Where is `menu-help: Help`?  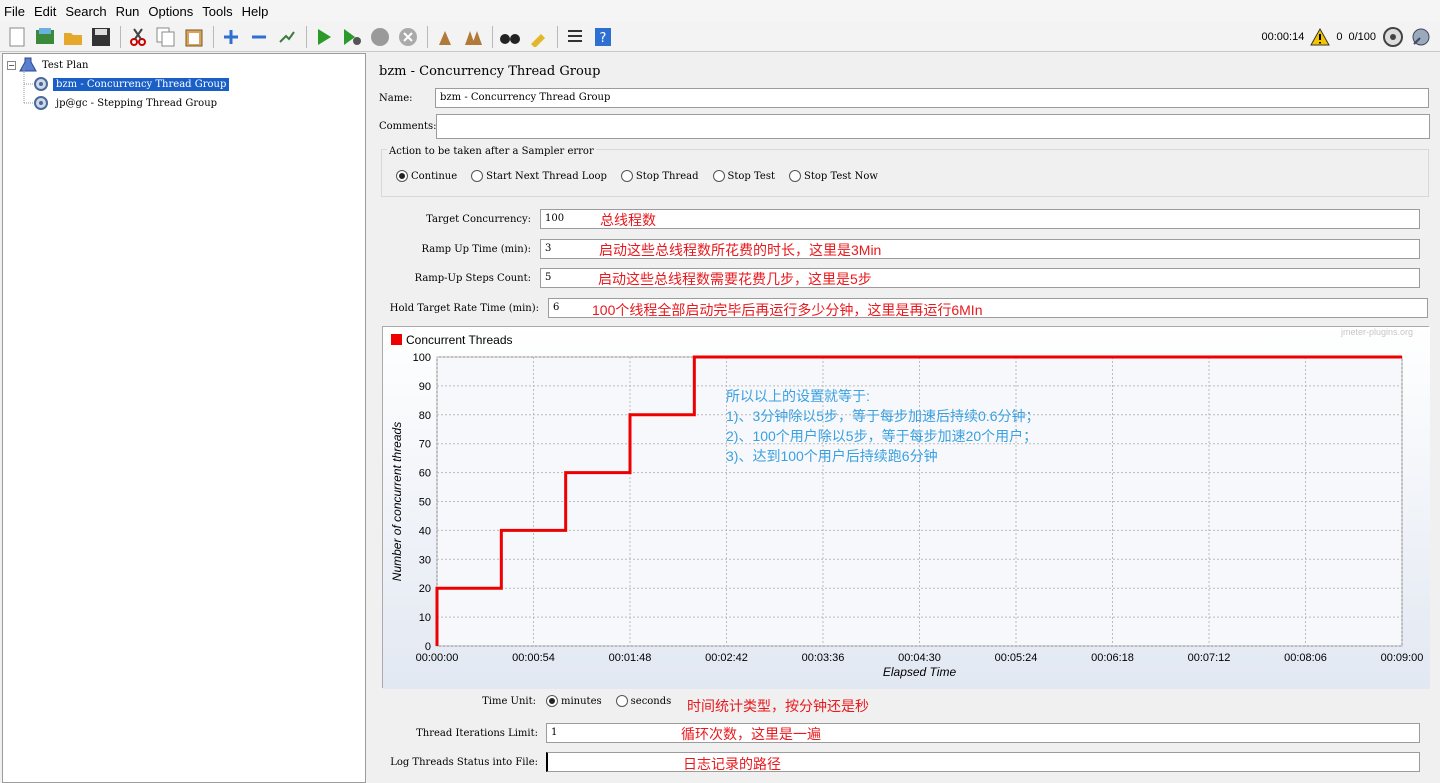
menu-help: Help is located at coordinates (255, 11).